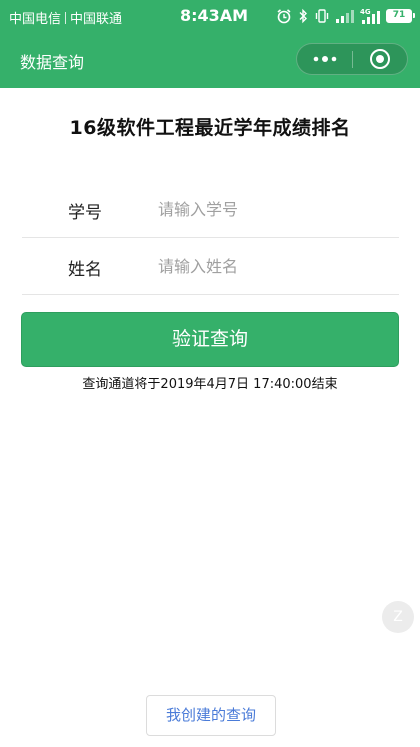 The height and width of the screenshot is (747, 420). What do you see at coordinates (210, 384) in the screenshot?
I see `deadline-note: 查询通道将于2019年4月7日 17:40:00结束` at bounding box center [210, 384].